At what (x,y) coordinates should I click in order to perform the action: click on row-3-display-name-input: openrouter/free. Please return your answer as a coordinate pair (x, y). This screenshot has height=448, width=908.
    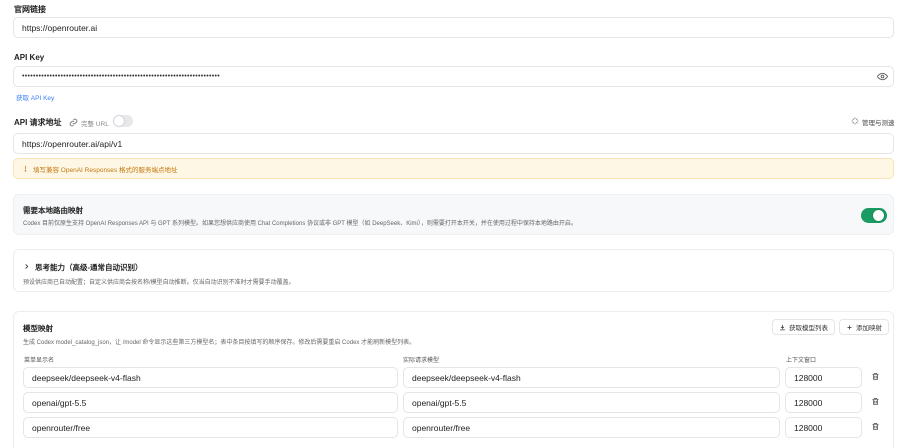
    Looking at the image, I should click on (210, 427).